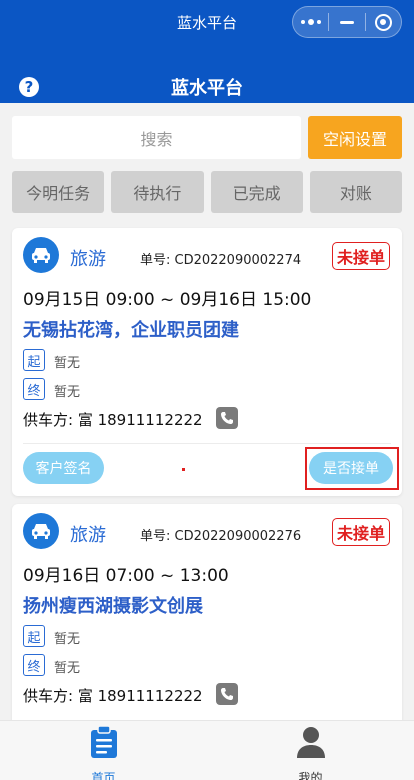 This screenshot has width=414, height=780. What do you see at coordinates (157, 192) in the screenshot?
I see `tab-pending: 待执行` at bounding box center [157, 192].